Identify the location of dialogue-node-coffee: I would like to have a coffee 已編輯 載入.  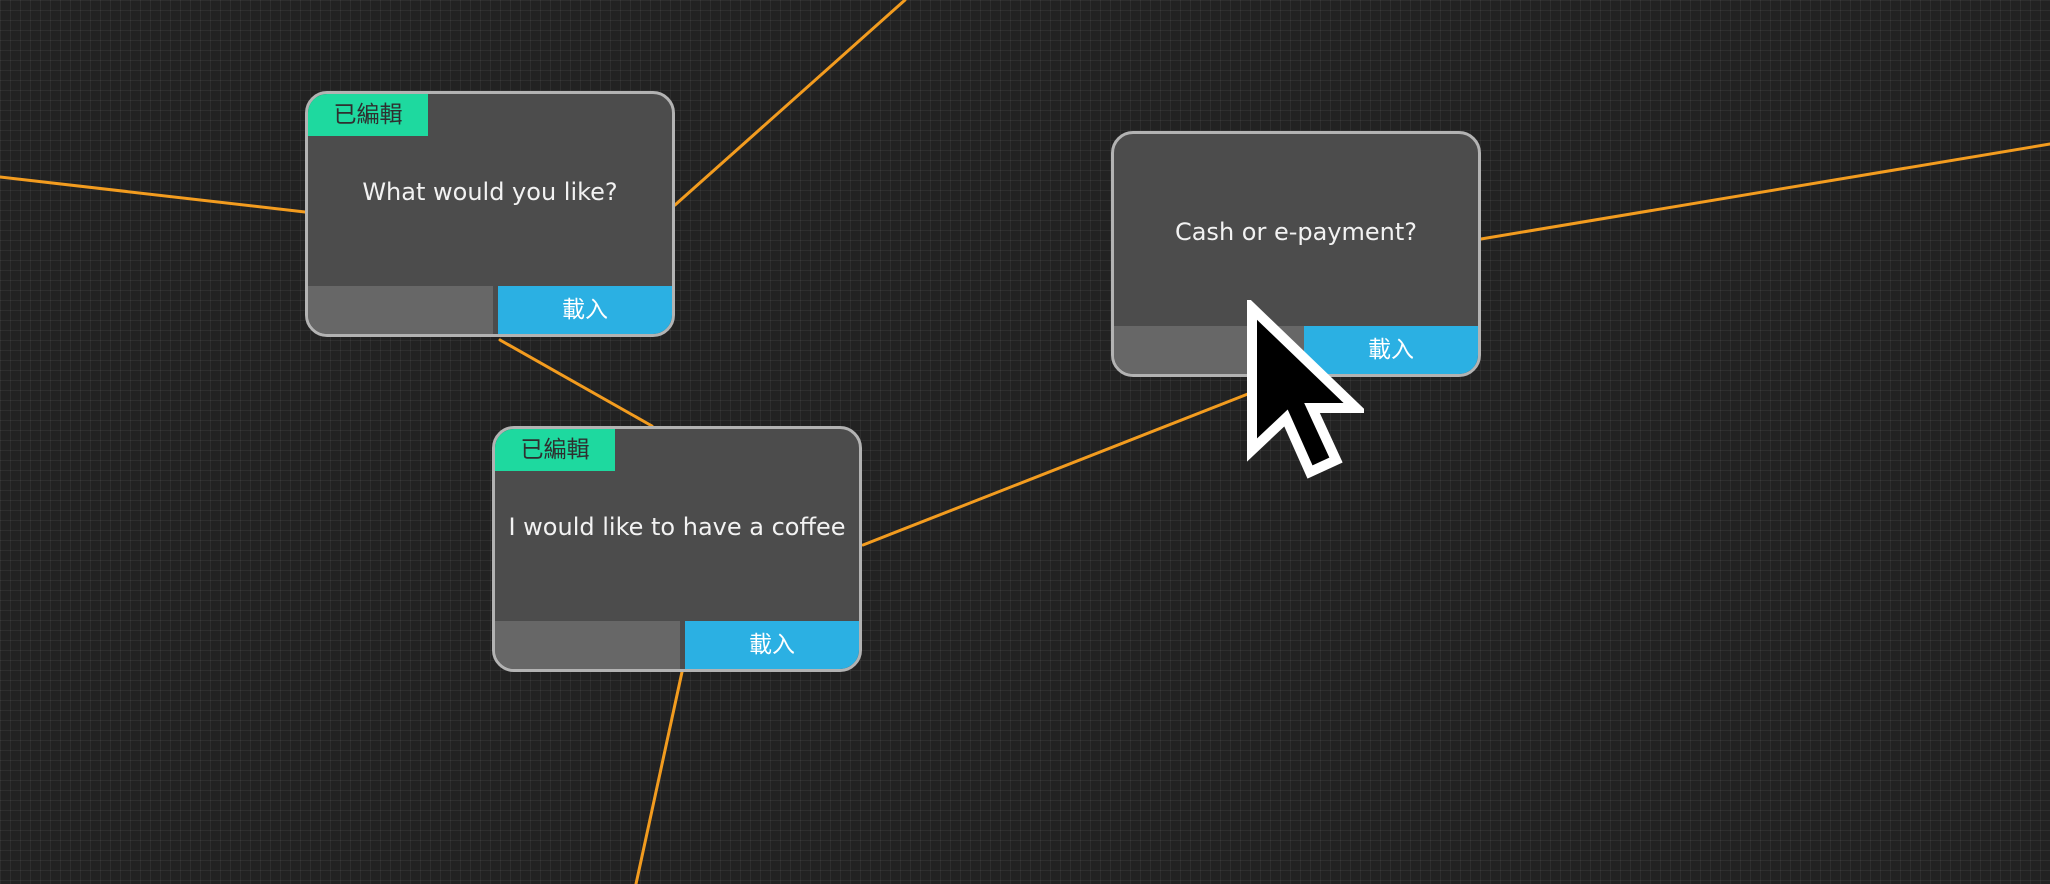
(677, 549).